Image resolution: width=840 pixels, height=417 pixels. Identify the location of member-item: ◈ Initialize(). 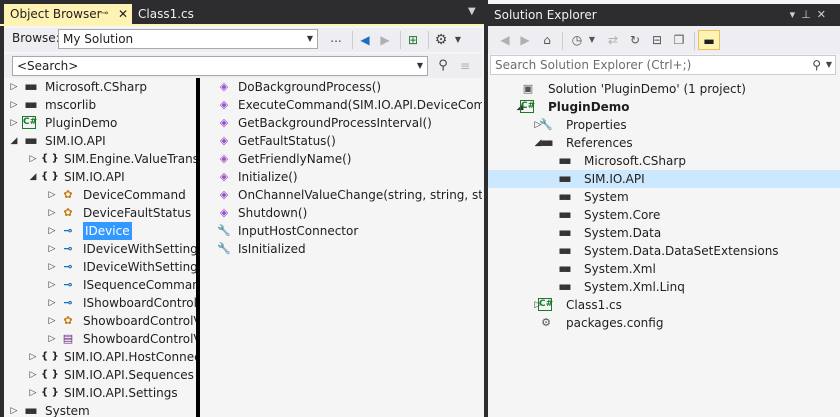
(341, 177).